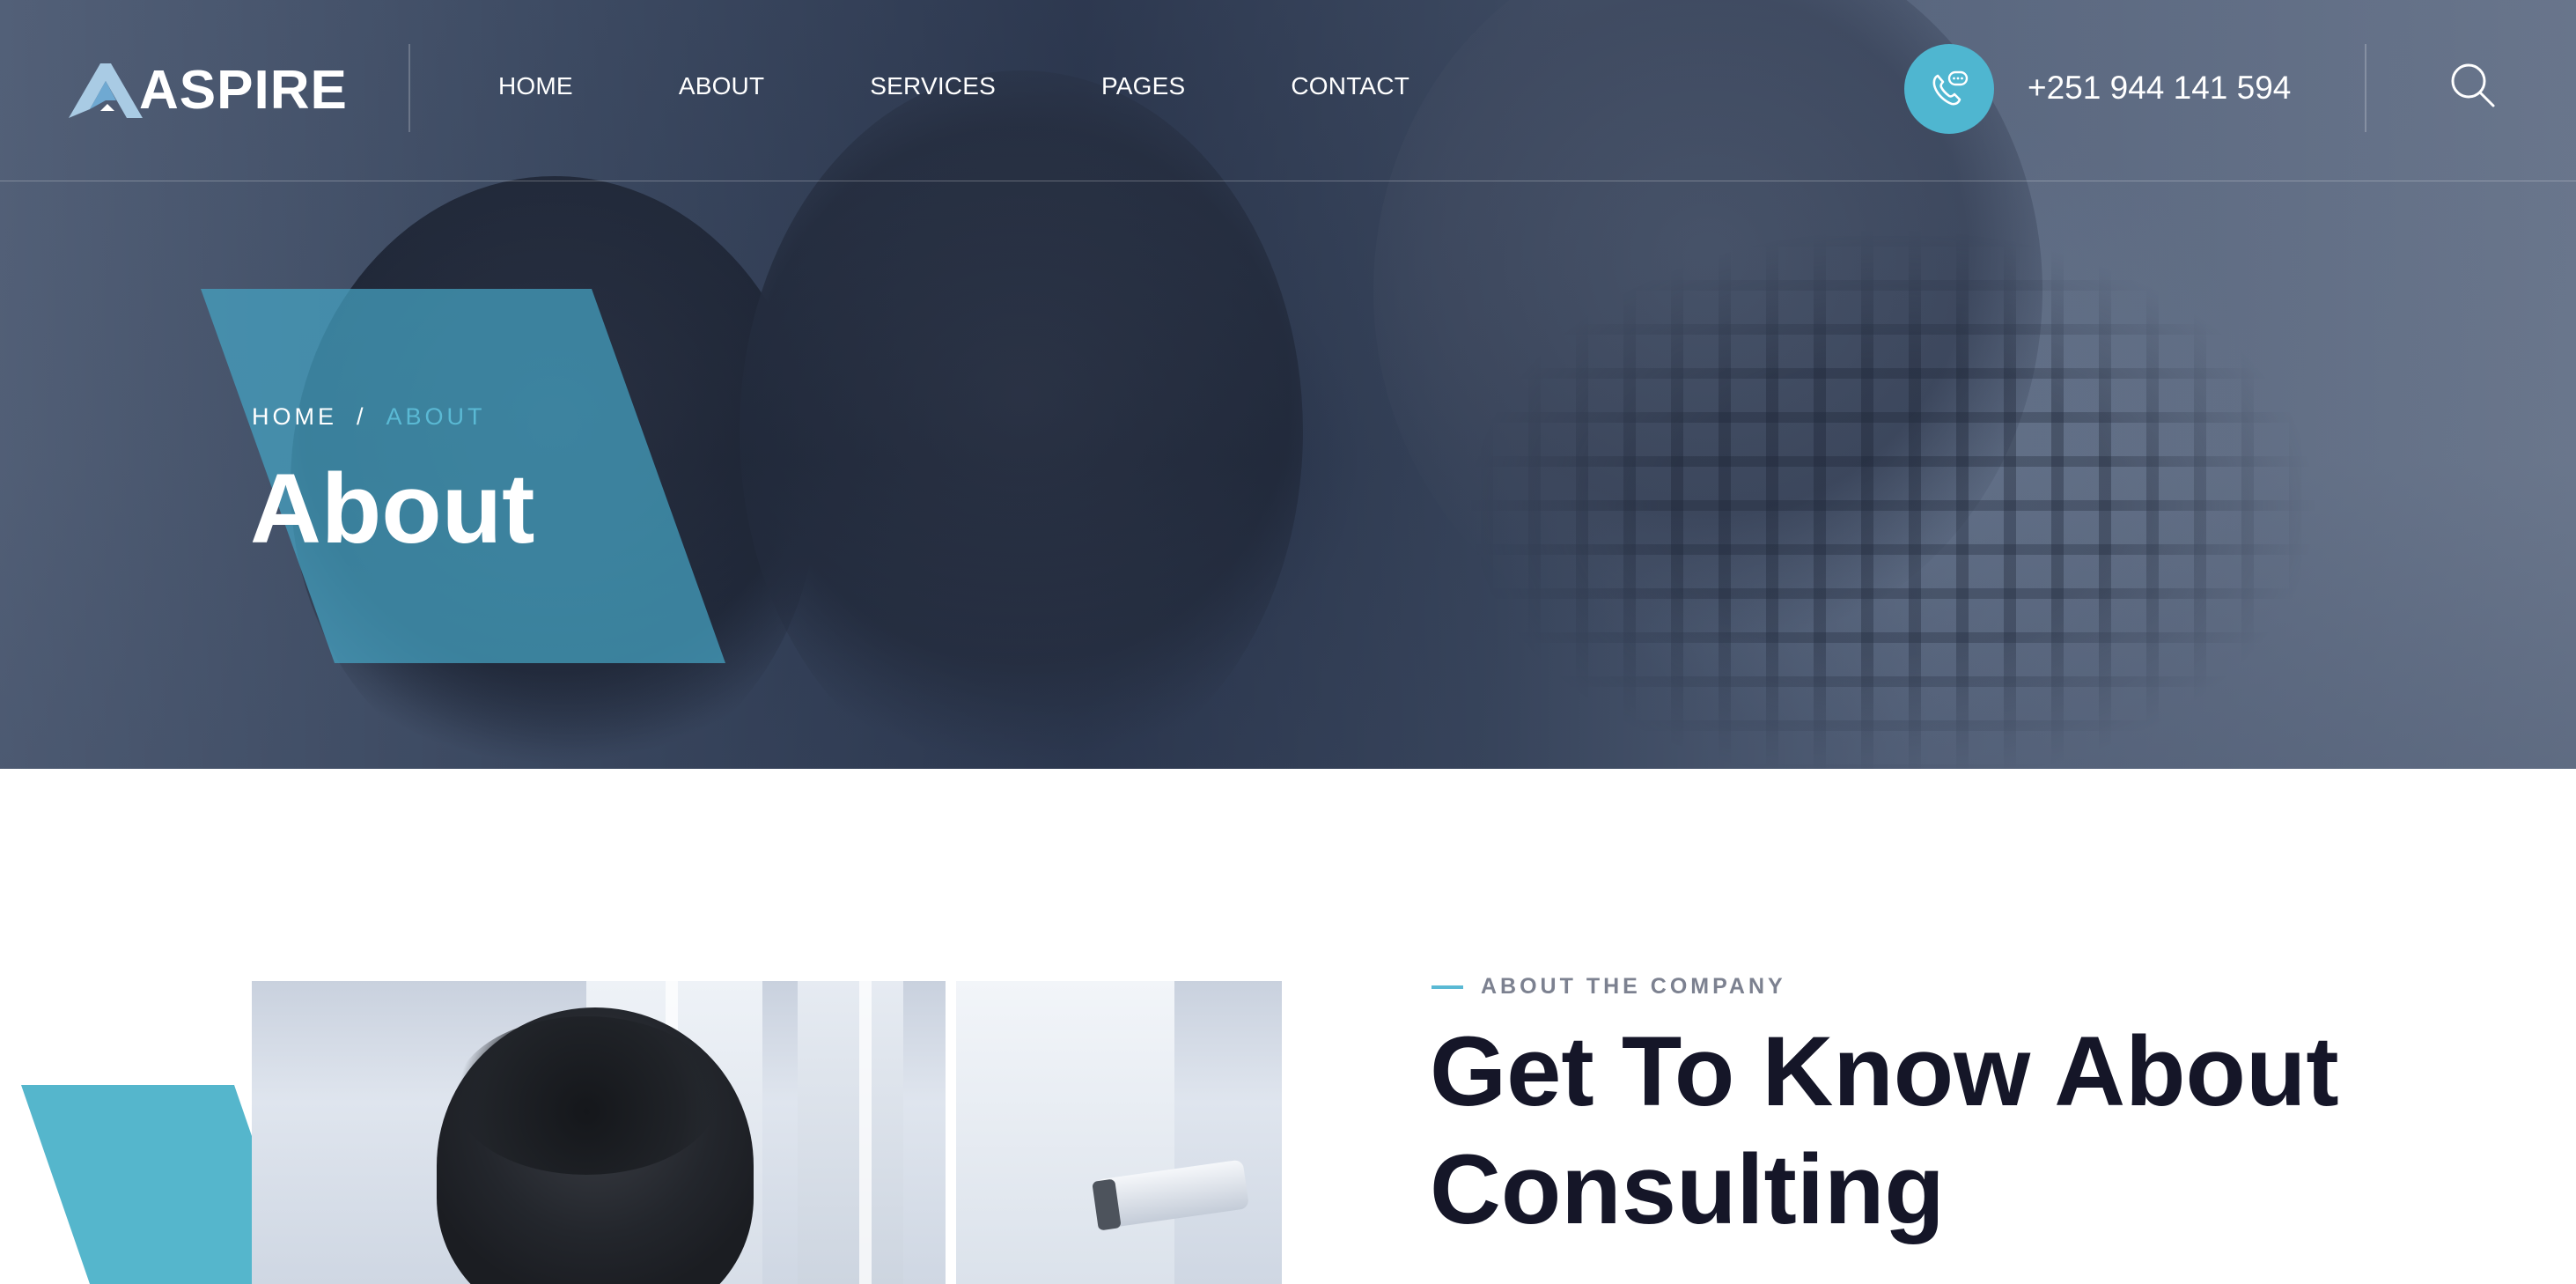  I want to click on nav-home: HOME, so click(536, 86).